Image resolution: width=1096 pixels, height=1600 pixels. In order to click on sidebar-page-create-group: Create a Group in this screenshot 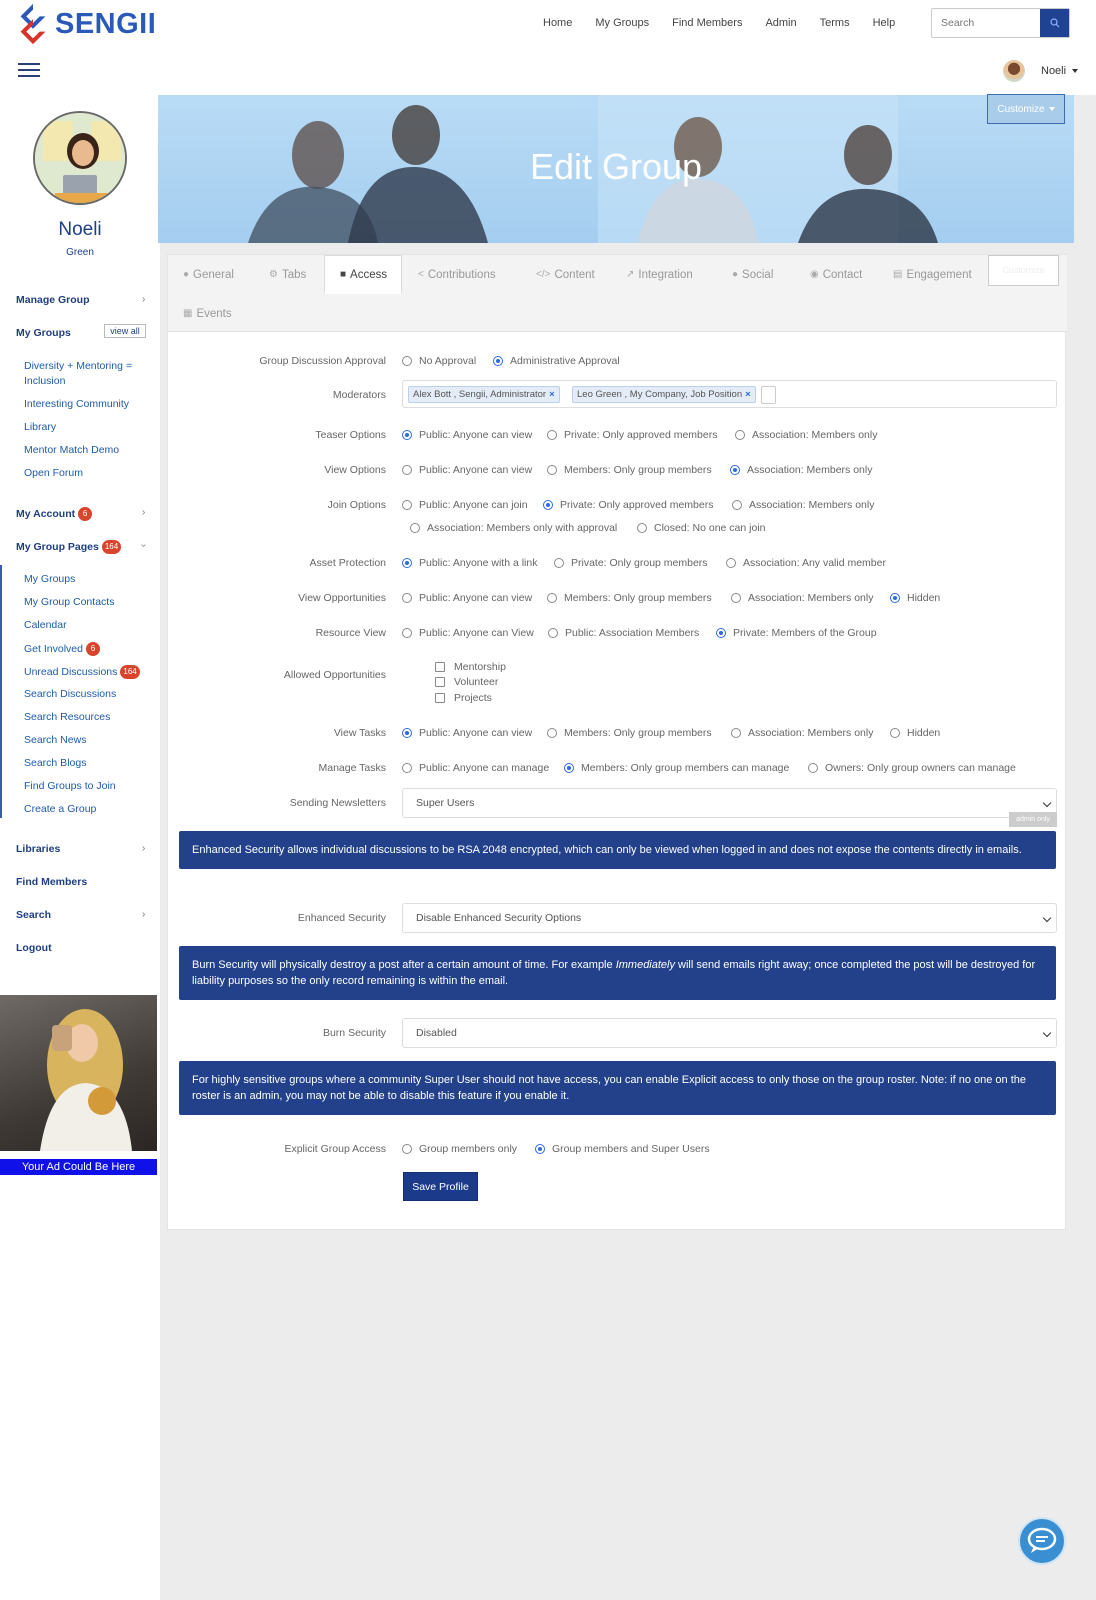, I will do `click(60, 809)`.